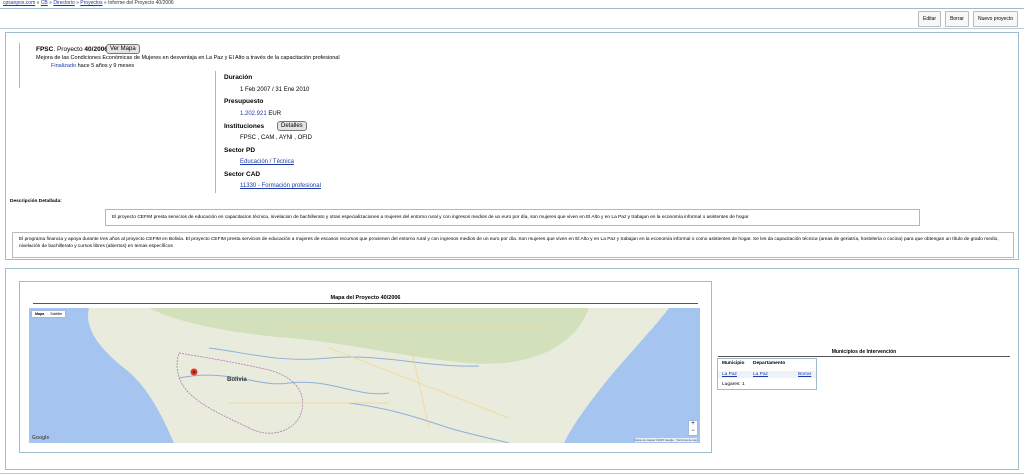  I want to click on breadcrumb-home-link: cpsanpox.com, so click(19, 3).